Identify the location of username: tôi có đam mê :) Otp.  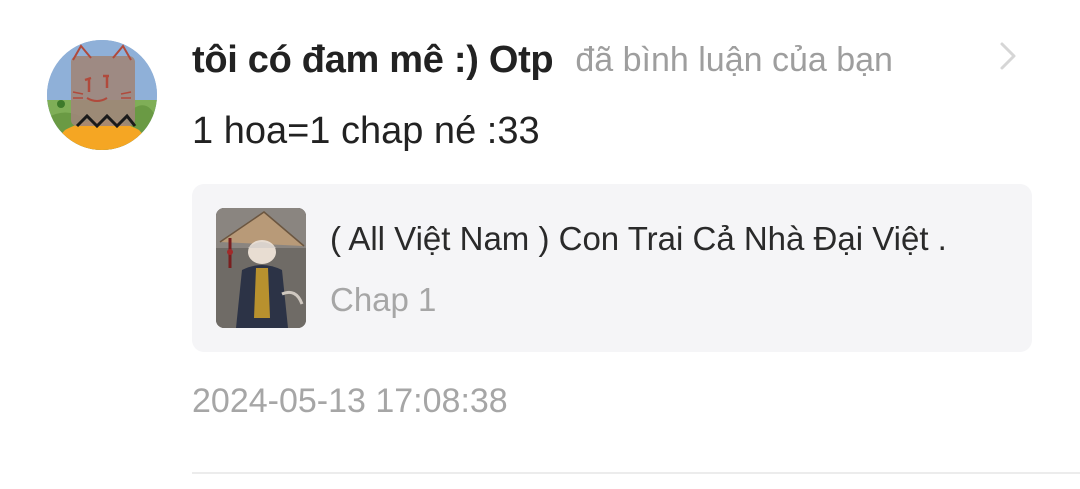
(373, 60).